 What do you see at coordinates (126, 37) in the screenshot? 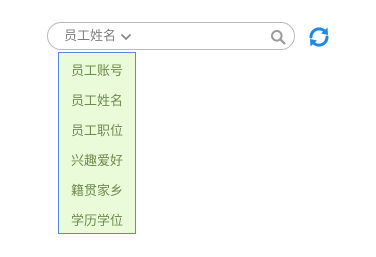
I see `chevron-down-icon` at bounding box center [126, 37].